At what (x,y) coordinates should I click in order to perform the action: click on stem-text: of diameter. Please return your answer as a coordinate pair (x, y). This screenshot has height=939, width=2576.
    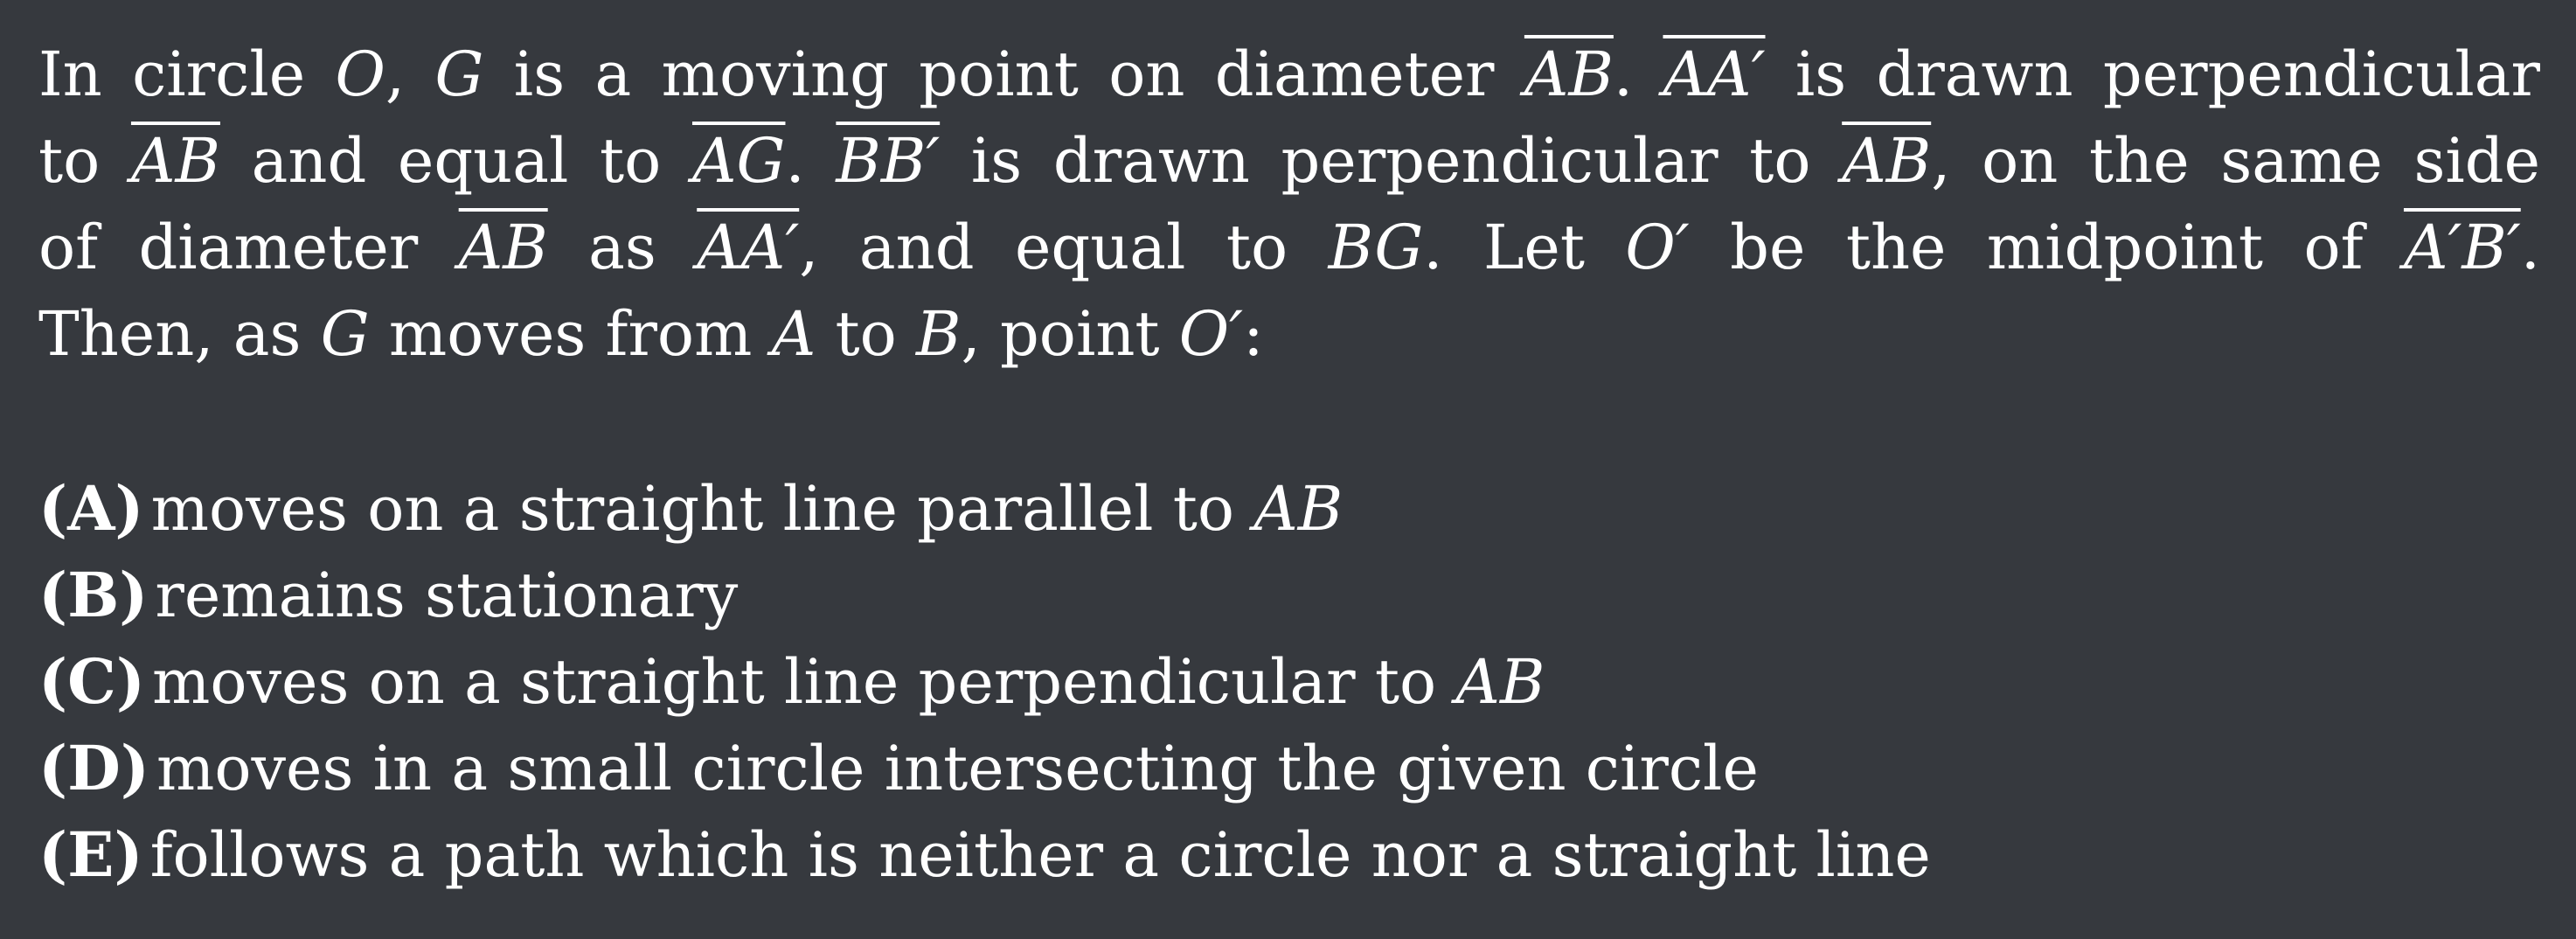
    Looking at the image, I should click on (249, 247).